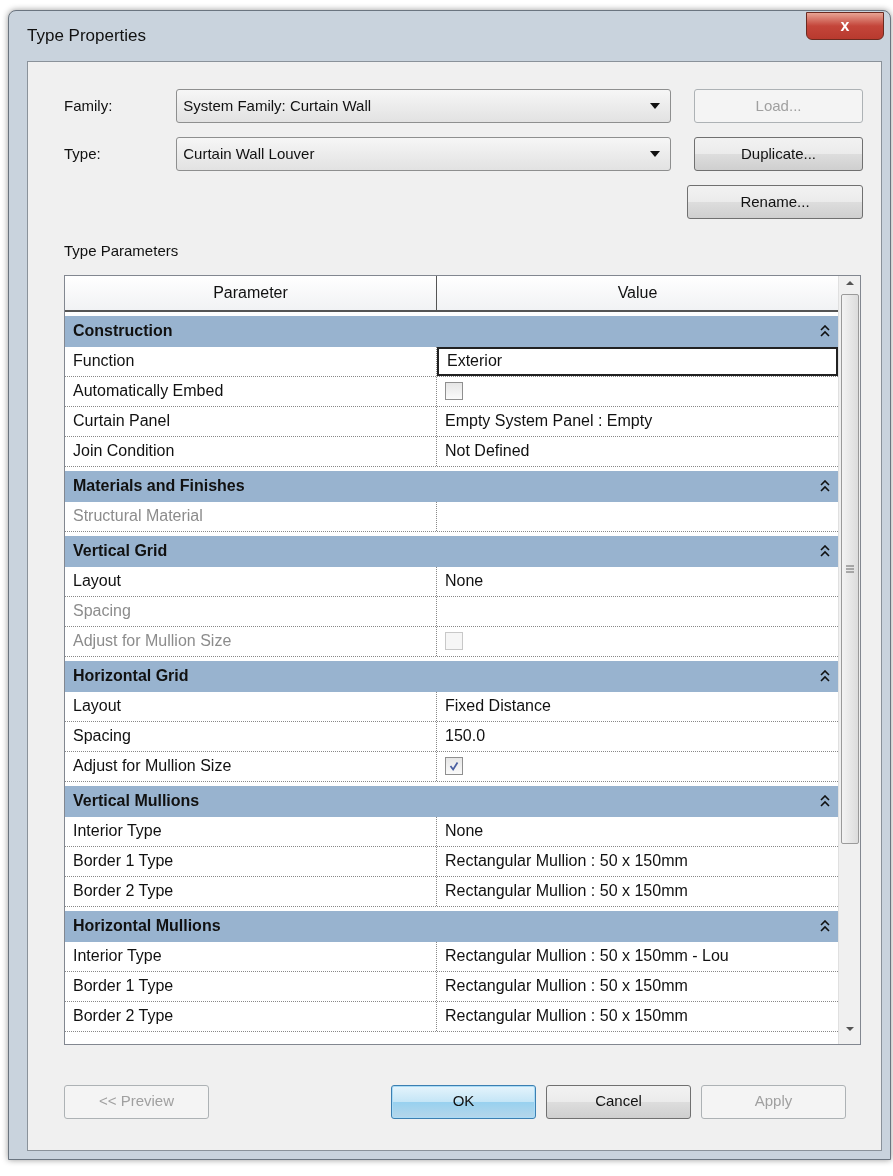 The height and width of the screenshot is (1176, 893). I want to click on close-button: x, so click(845, 26).